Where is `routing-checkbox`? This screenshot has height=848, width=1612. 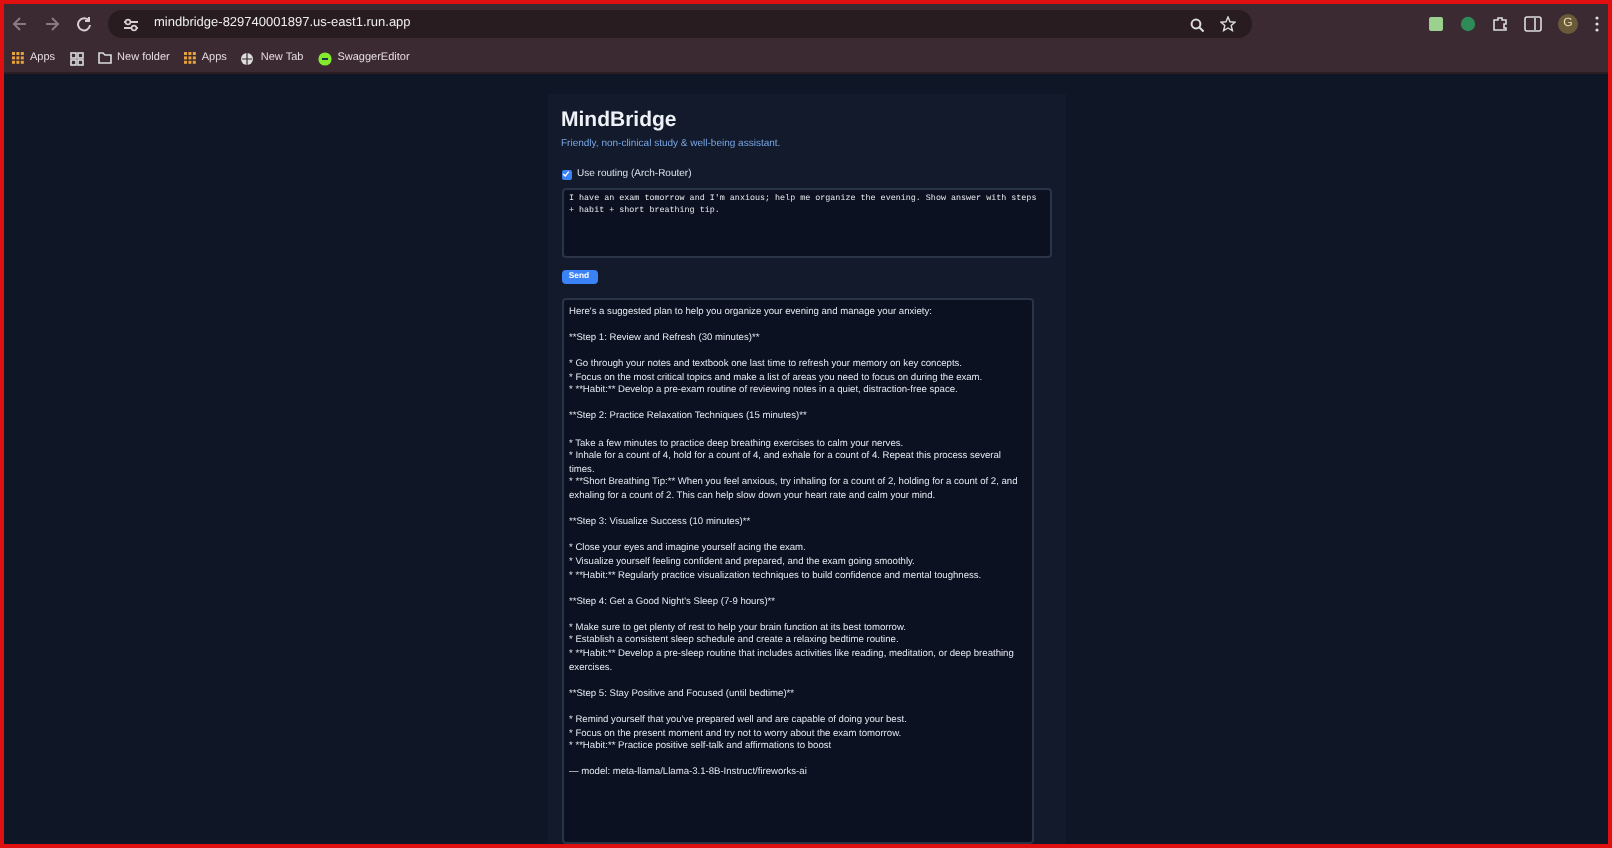
routing-checkbox is located at coordinates (566, 174).